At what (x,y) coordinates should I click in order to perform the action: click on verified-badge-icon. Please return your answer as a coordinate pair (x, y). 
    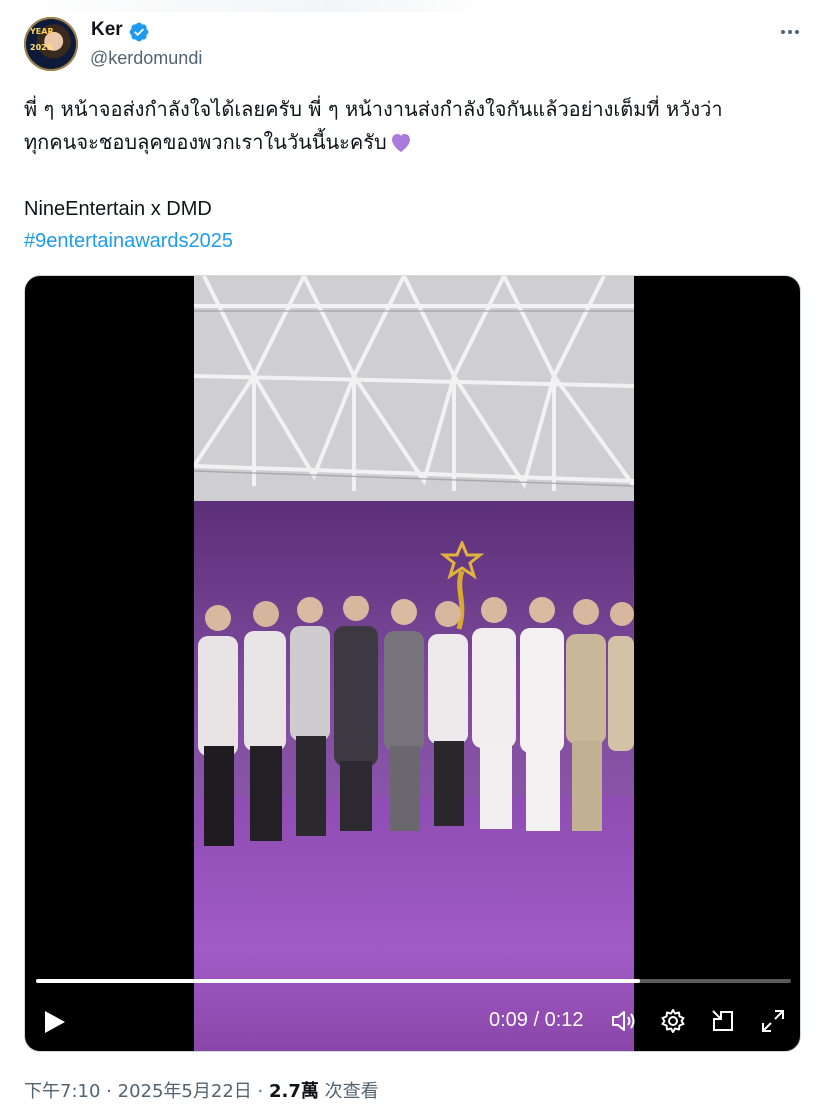
    Looking at the image, I should click on (139, 32).